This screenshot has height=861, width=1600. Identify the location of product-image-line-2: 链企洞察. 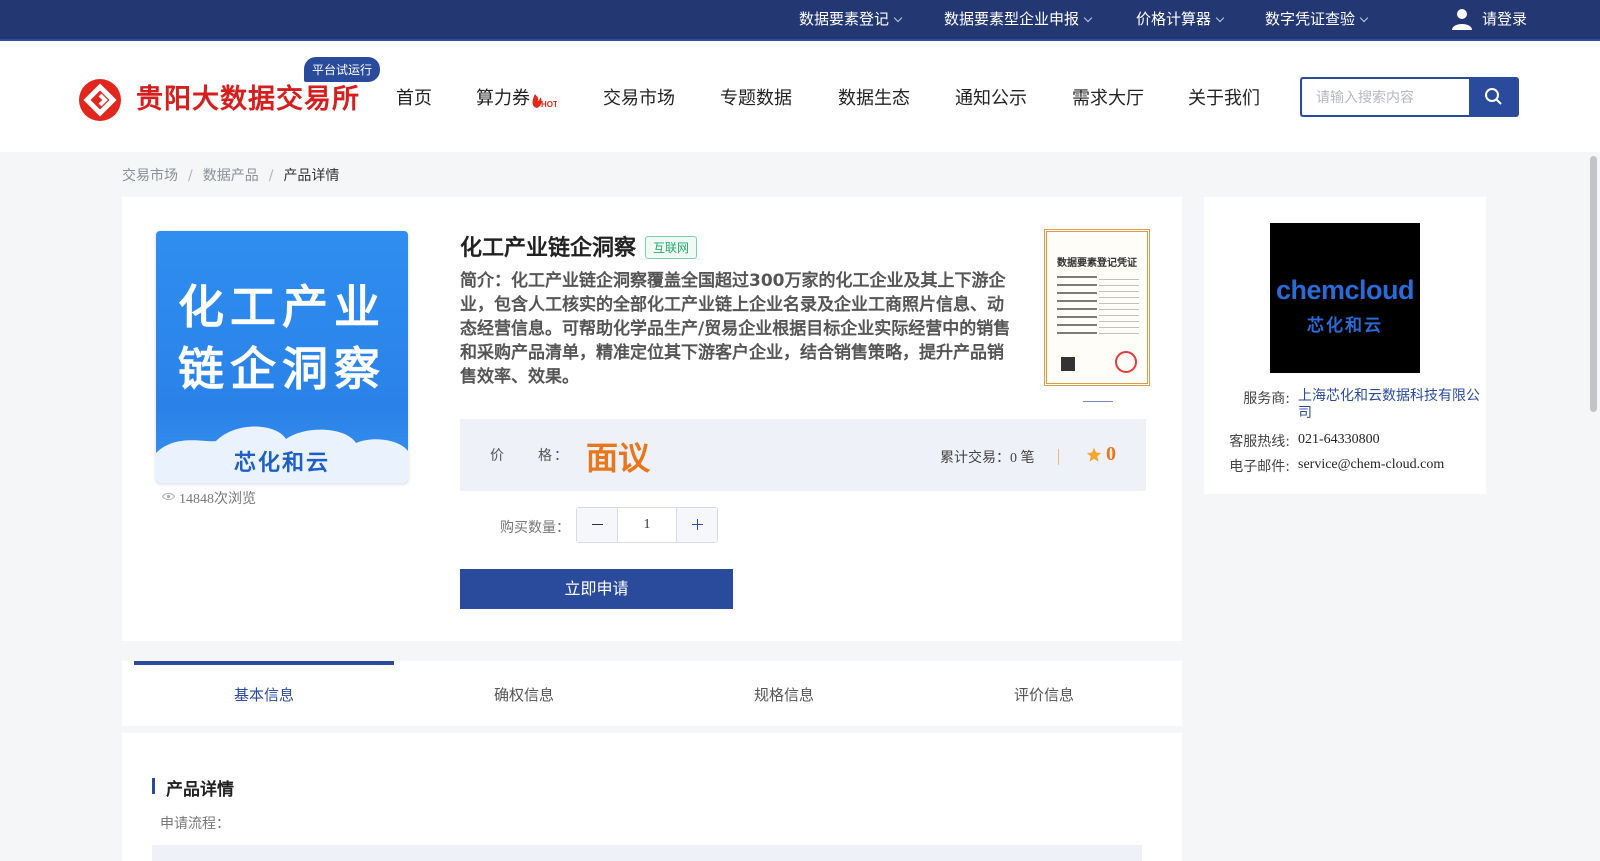
(282, 369).